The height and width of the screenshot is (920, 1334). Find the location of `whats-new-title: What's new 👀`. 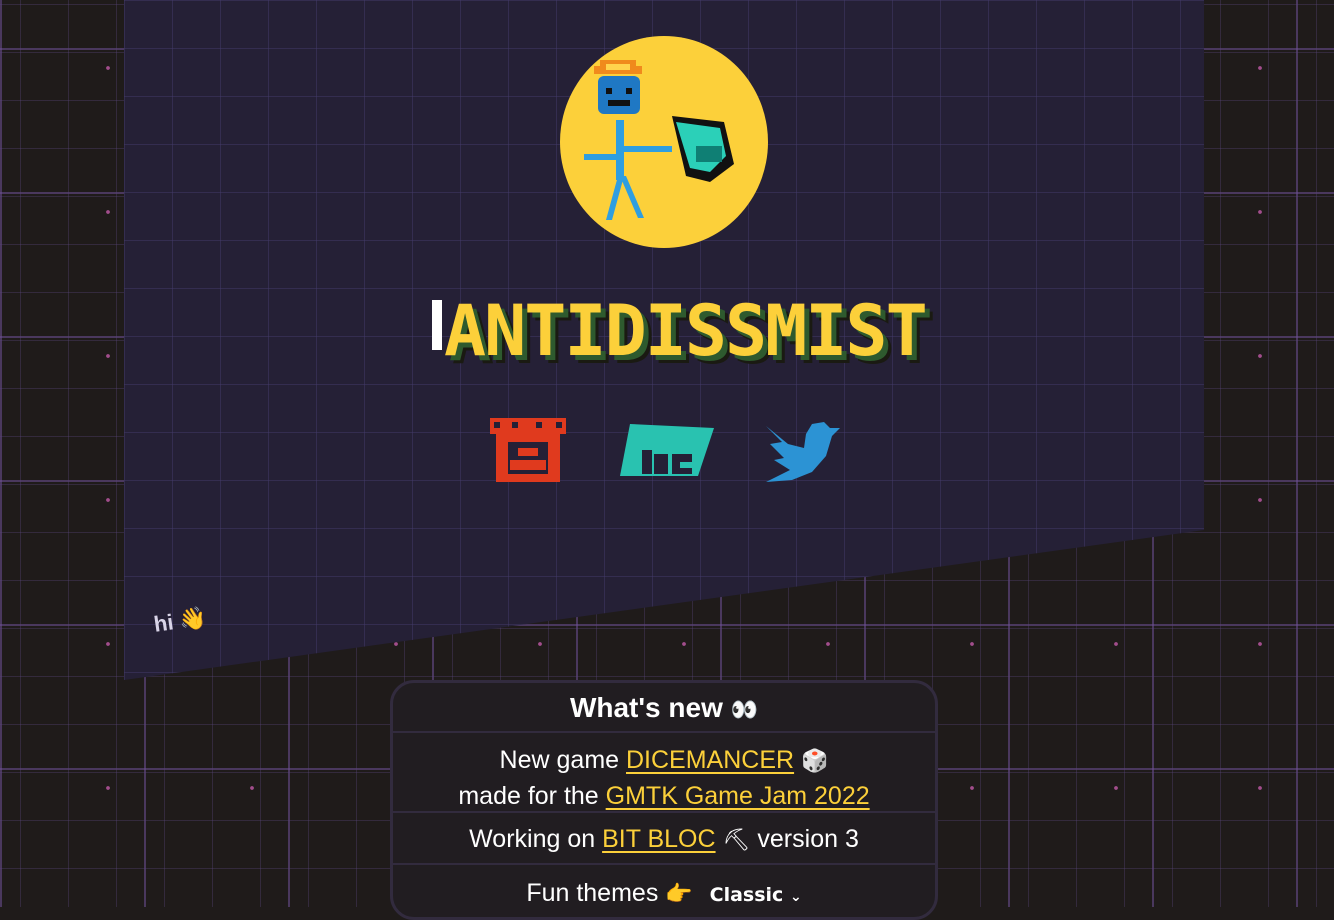

whats-new-title: What's new 👀 is located at coordinates (664, 708).